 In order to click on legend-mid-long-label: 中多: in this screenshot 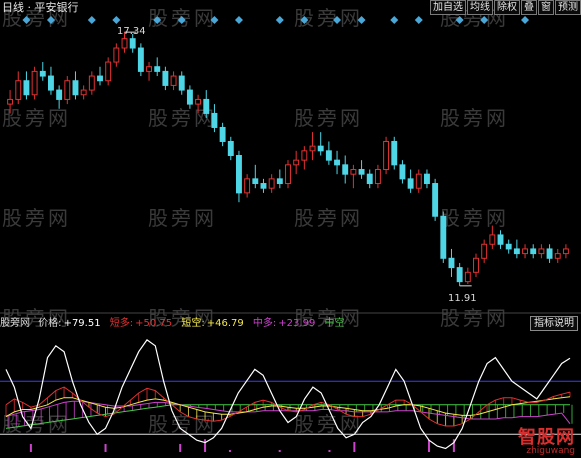, I will do `click(264, 323)`.